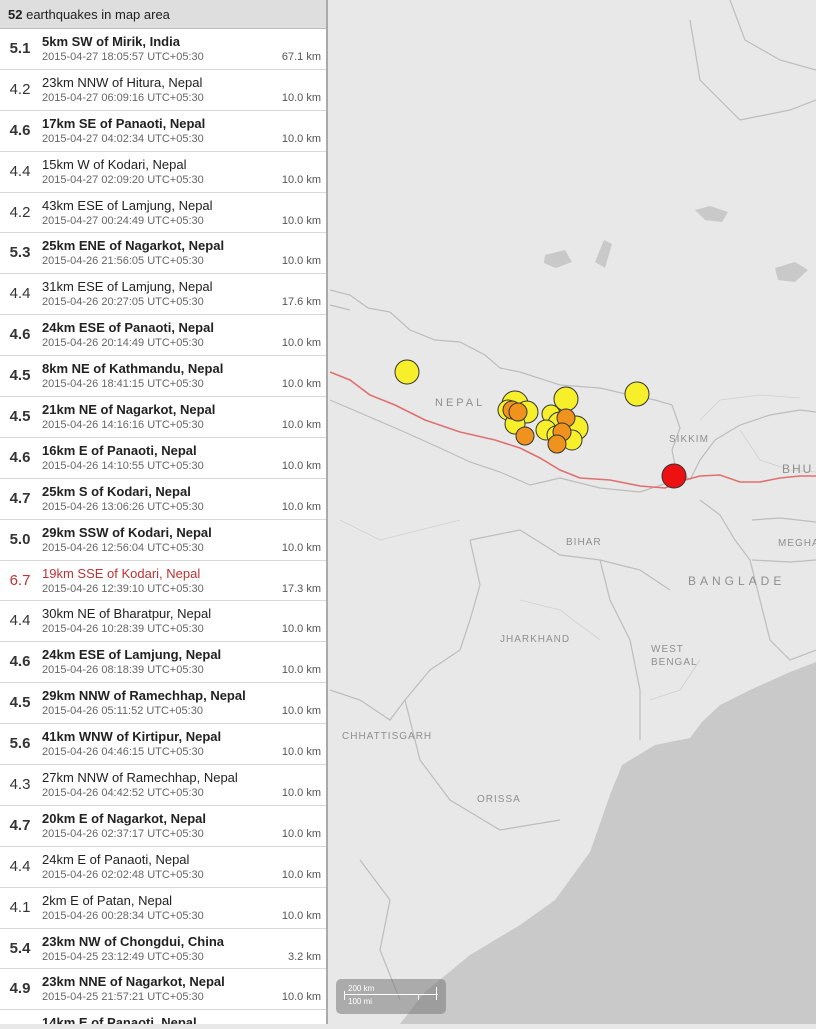 The width and height of the screenshot is (816, 1029). Describe the element at coordinates (144, 696) in the screenshot. I see `place-name: 29km NNW of Ramechhap, Nepal` at that location.